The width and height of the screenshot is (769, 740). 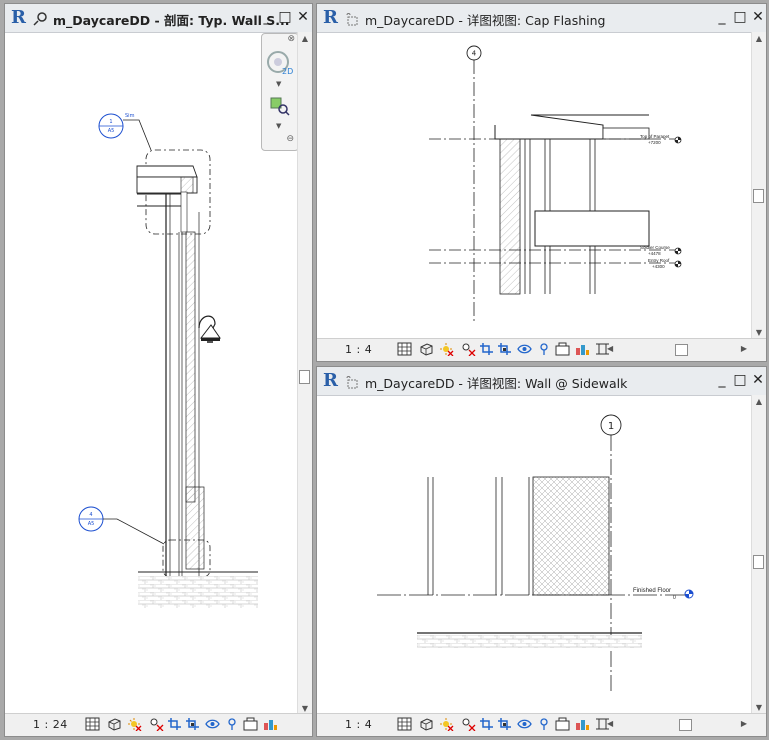 I want to click on callout-number: 1, so click(x=110, y=122).